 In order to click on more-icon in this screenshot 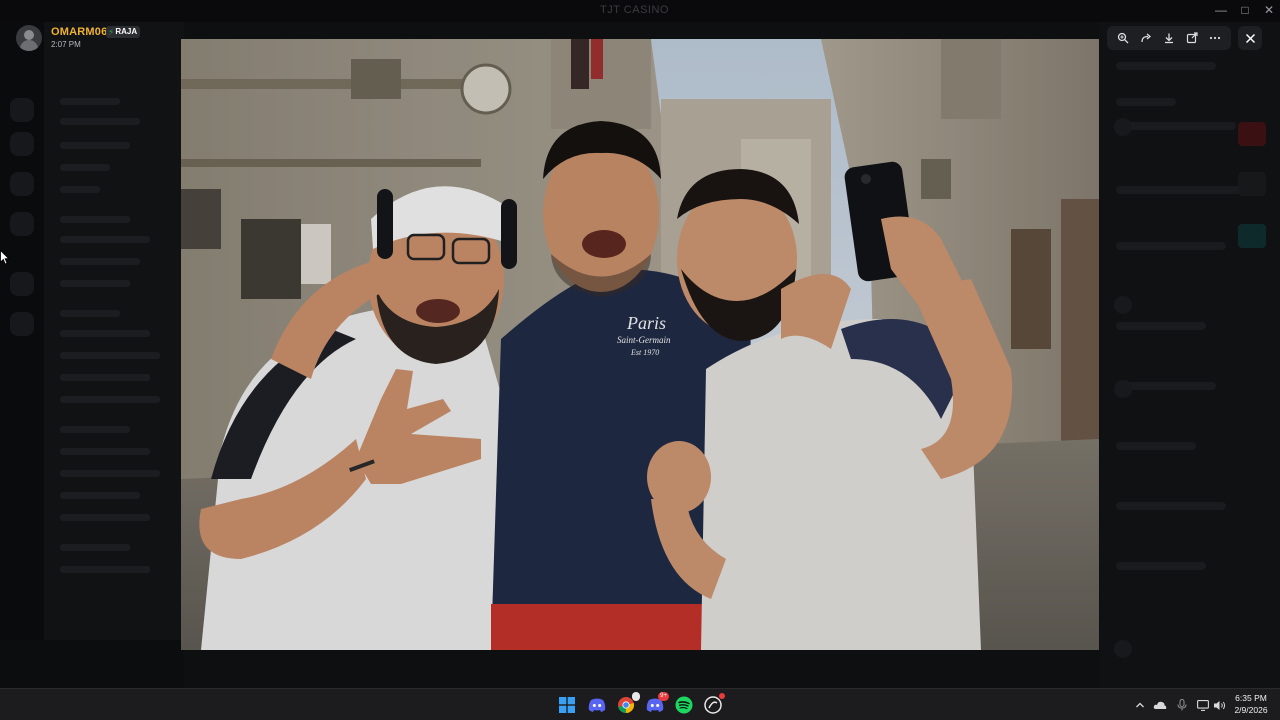, I will do `click(1215, 38)`.